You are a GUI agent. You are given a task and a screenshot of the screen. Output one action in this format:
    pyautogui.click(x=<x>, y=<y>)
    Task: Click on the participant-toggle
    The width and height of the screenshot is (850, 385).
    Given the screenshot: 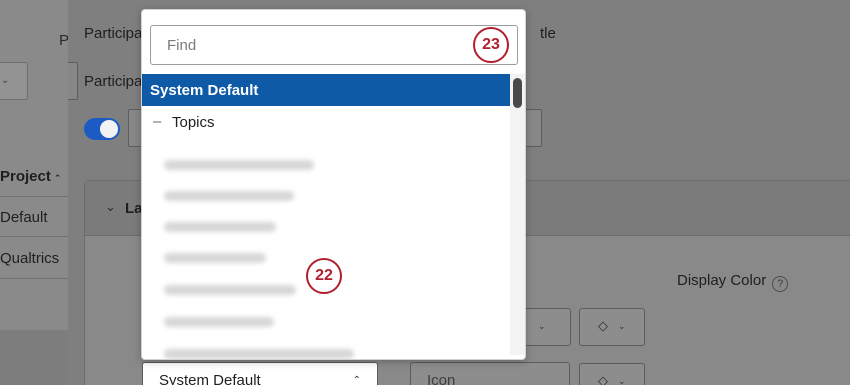 What is the action you would take?
    pyautogui.click(x=102, y=129)
    